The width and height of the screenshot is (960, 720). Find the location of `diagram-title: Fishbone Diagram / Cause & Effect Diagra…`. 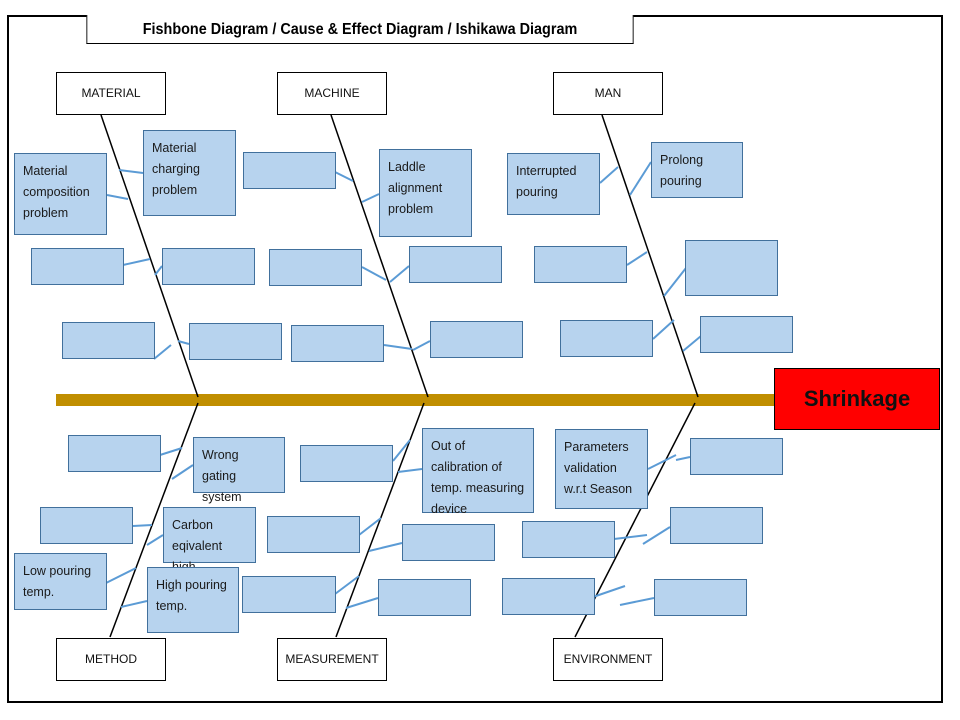

diagram-title: Fishbone Diagram / Cause & Effect Diagra… is located at coordinates (360, 29).